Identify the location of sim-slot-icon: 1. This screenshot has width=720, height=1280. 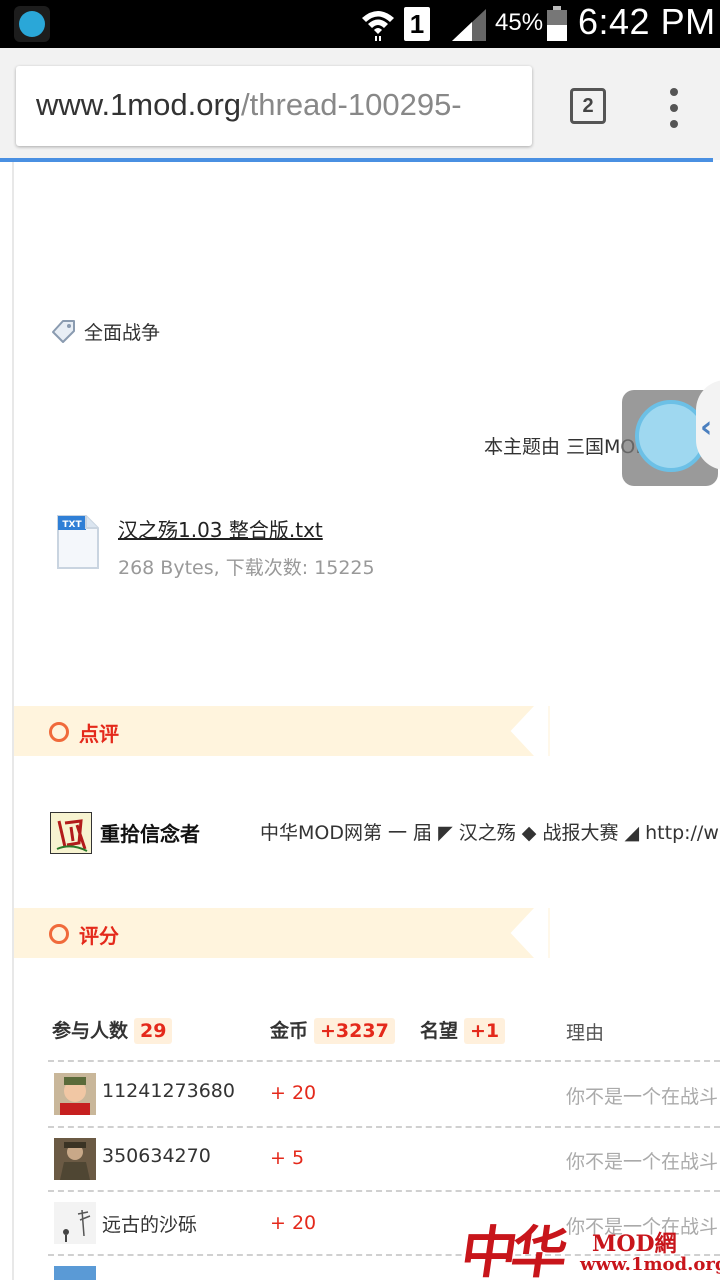
(417, 24).